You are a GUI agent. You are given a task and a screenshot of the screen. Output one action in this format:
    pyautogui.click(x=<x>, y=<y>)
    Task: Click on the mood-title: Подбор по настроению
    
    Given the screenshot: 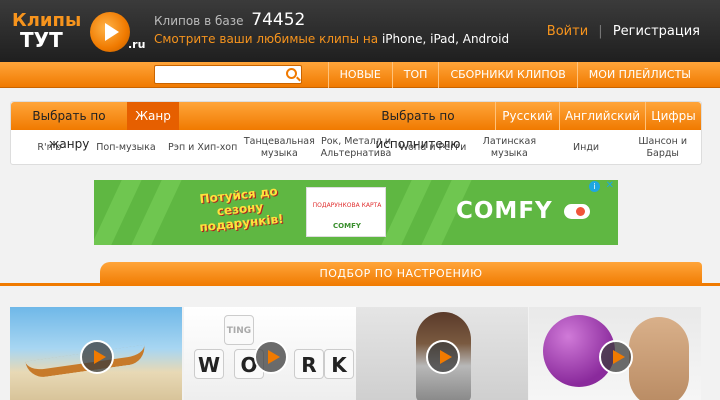 What is the action you would take?
    pyautogui.click(x=401, y=273)
    